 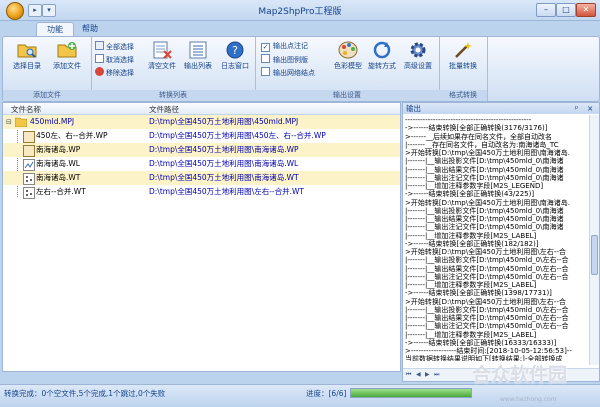 What do you see at coordinates (27, 66) in the screenshot?
I see `select-dir-label: 选择目录` at bounding box center [27, 66].